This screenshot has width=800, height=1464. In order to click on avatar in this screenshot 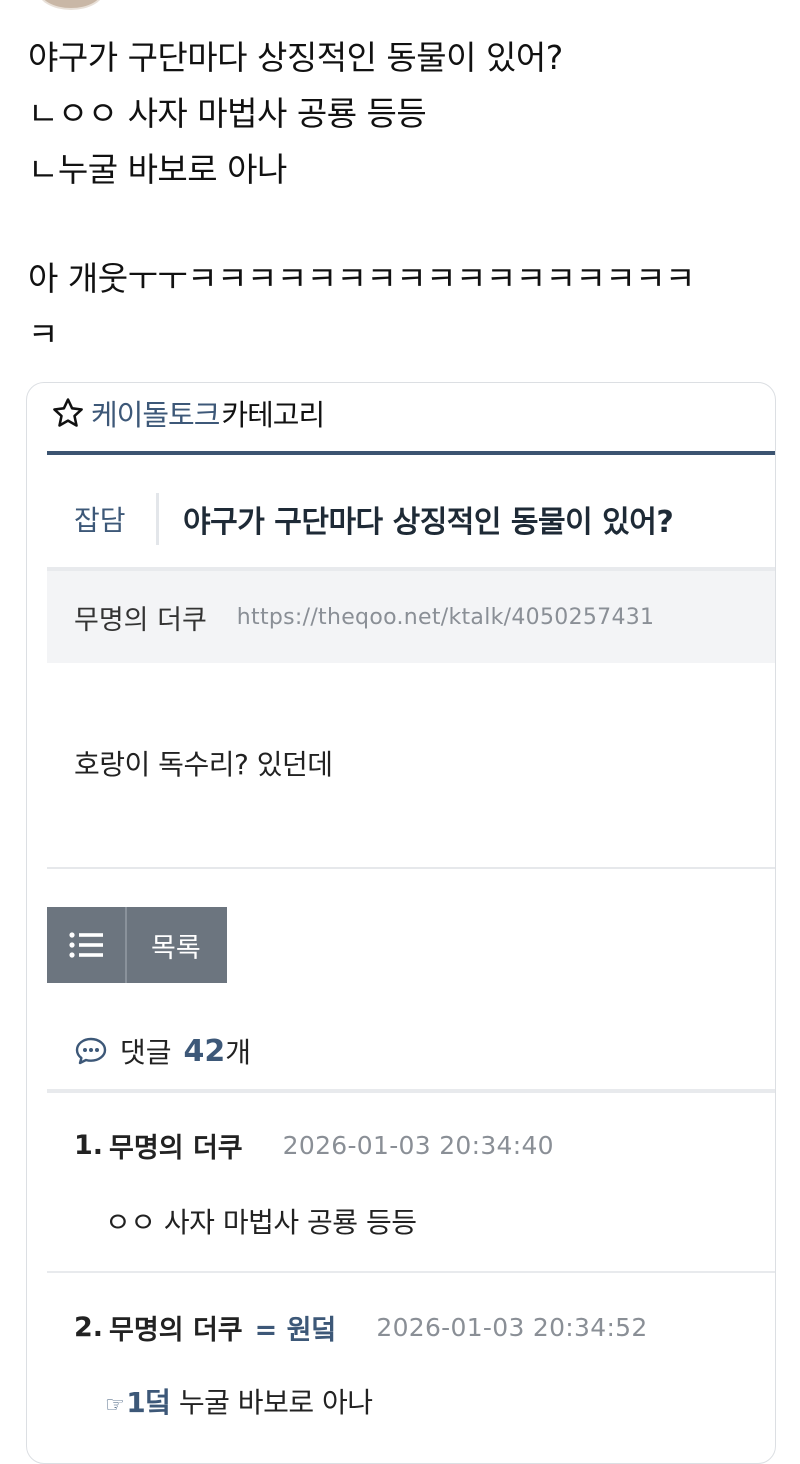, I will do `click(71, 5)`.